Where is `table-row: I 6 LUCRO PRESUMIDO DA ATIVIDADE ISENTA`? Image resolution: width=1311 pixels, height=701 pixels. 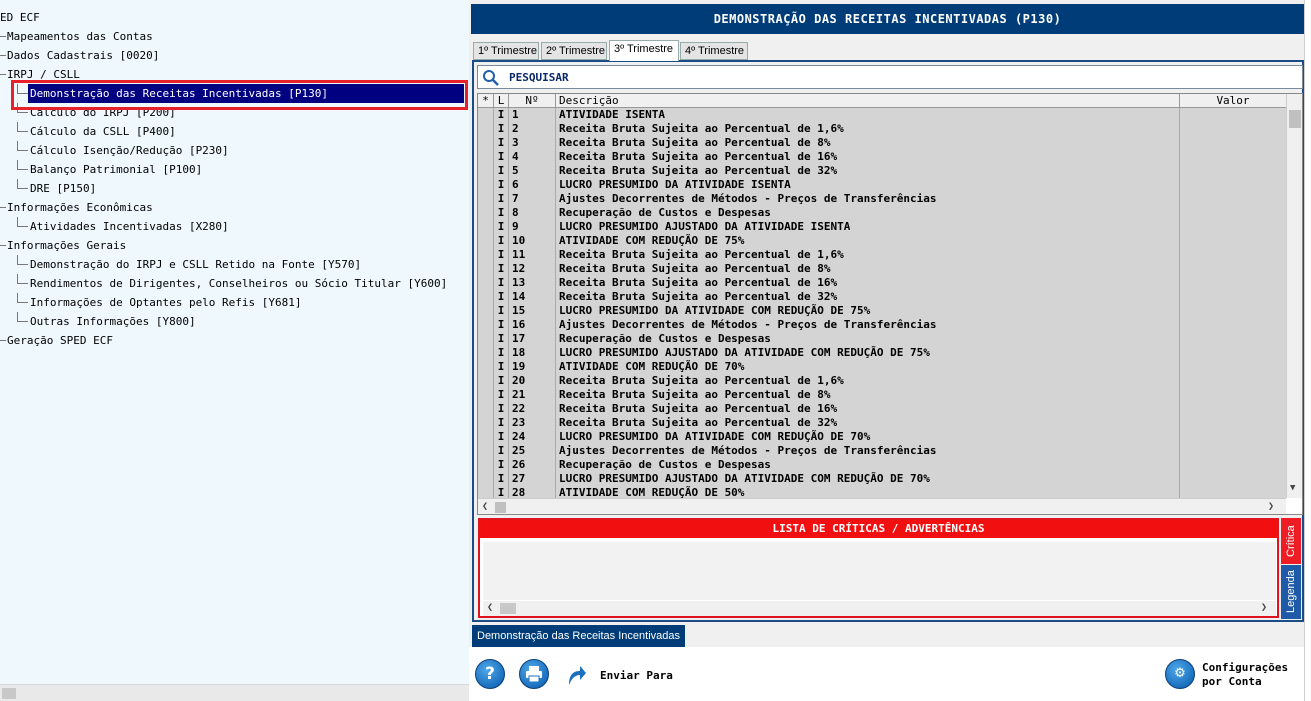
table-row: I 6 LUCRO PRESUMIDO DA ATIVIDADE ISENTA is located at coordinates (882, 185).